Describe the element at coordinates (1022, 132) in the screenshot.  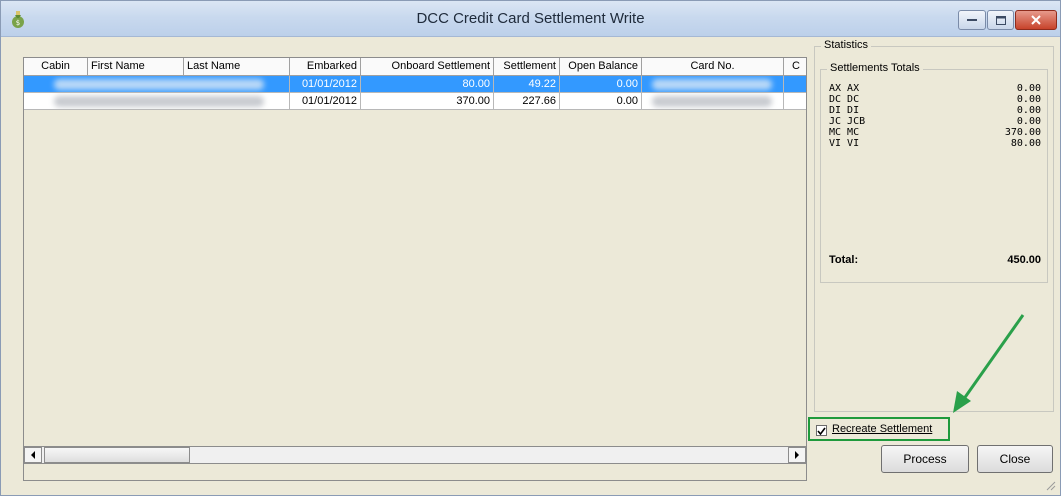
I see `stat-value: 370.00` at that location.